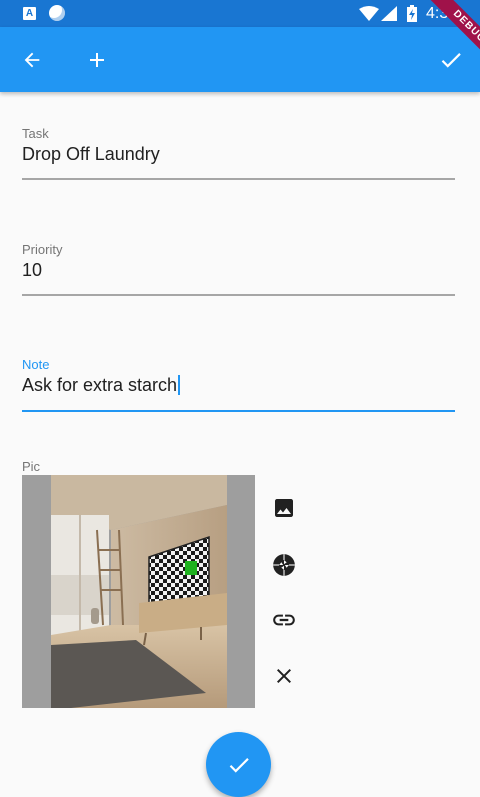 The image size is (480, 797). I want to click on task-input: Drop Off Laundry, so click(238, 156).